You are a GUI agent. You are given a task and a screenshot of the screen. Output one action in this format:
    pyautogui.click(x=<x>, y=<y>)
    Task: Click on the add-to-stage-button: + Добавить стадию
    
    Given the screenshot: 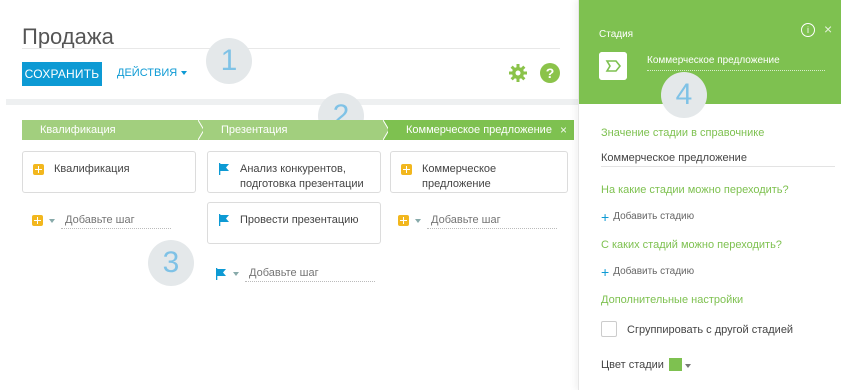 What is the action you would take?
    pyautogui.click(x=648, y=216)
    